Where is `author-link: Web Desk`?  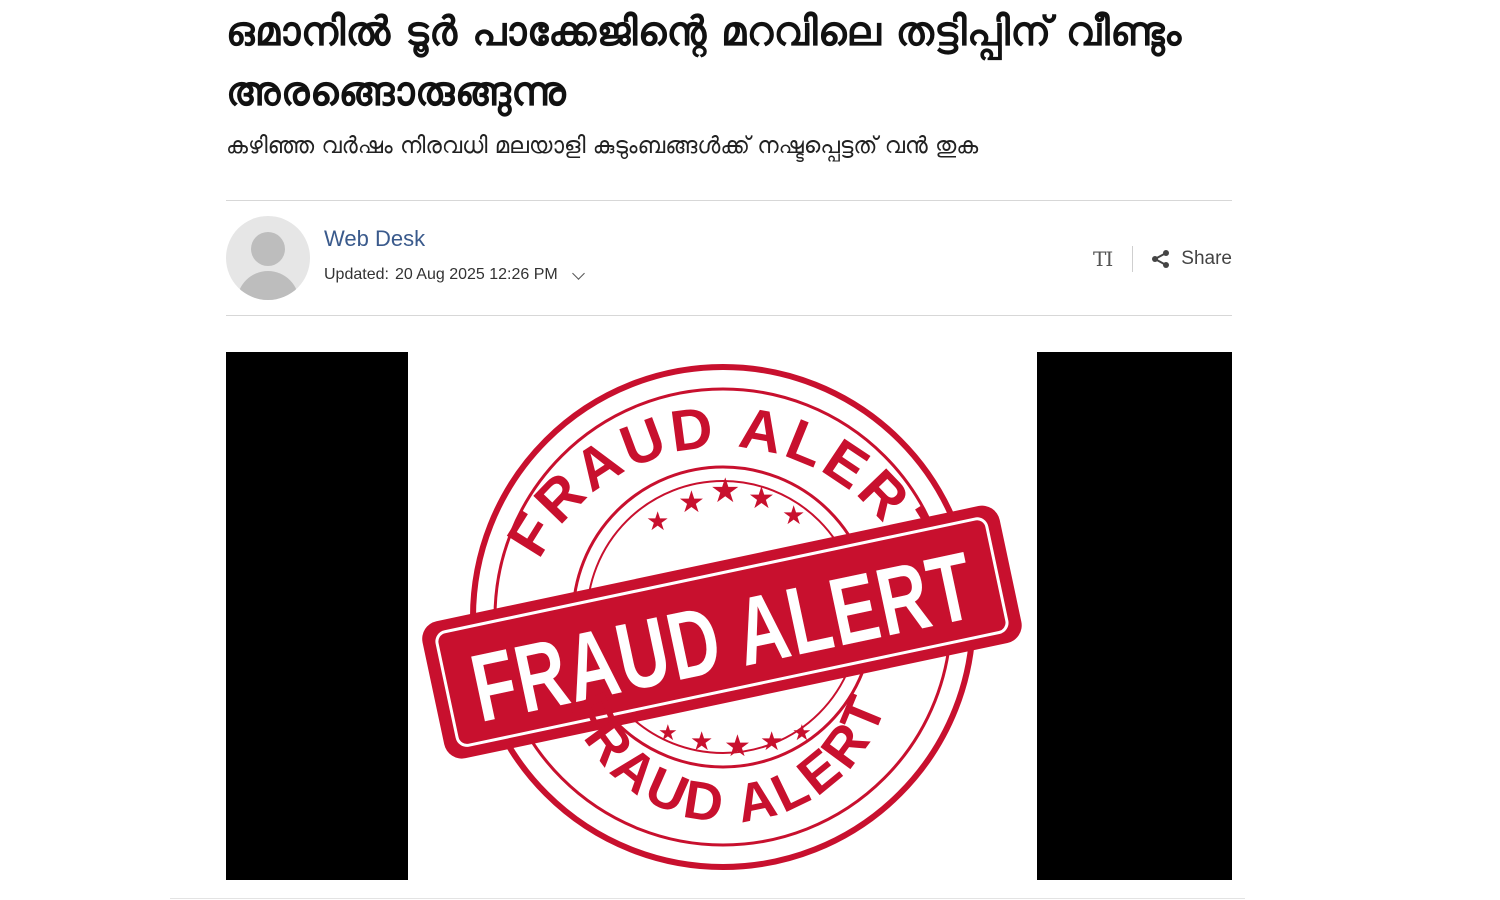 author-link: Web Desk is located at coordinates (374, 239).